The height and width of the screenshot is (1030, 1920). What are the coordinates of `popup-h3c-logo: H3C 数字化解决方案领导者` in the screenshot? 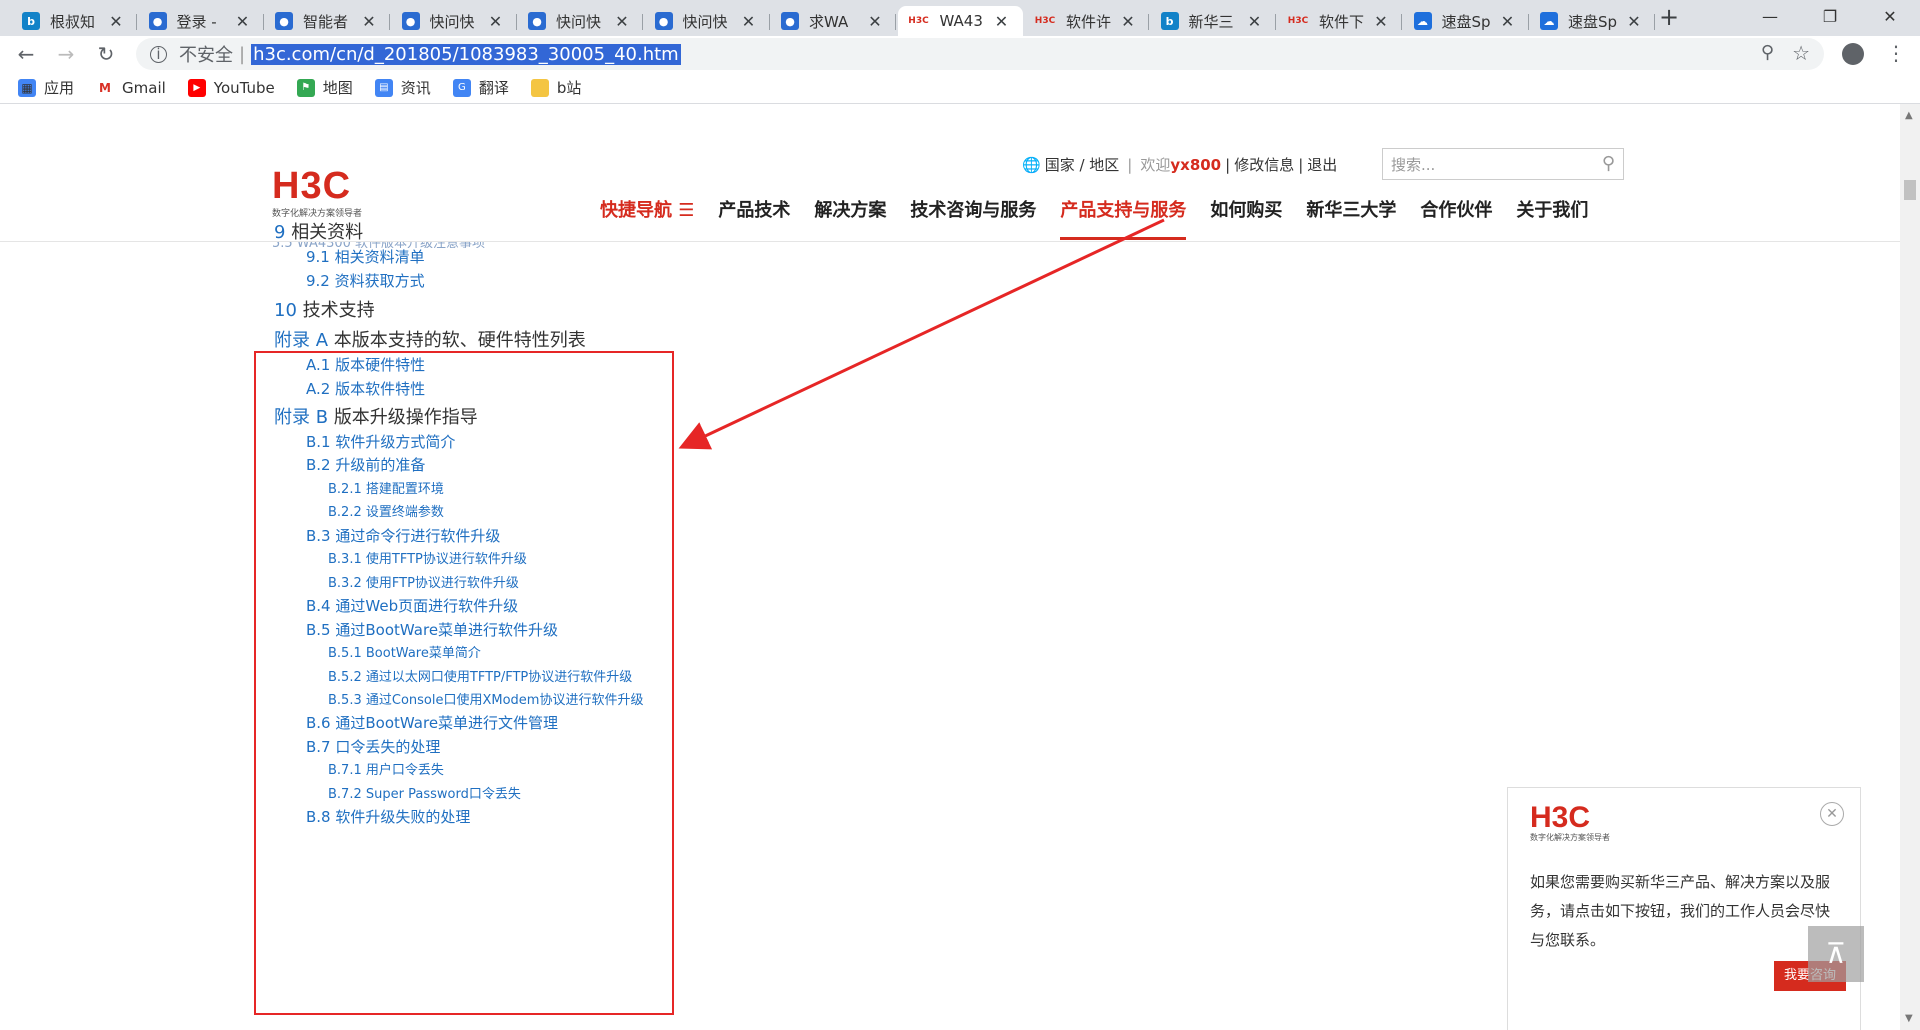 It's located at (1570, 822).